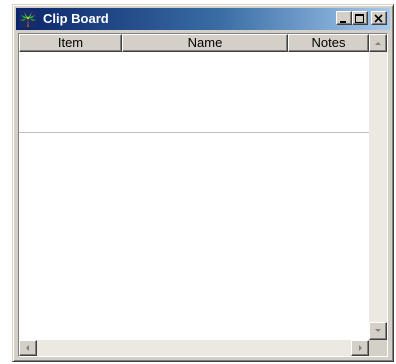 This screenshot has height=364, width=396. I want to click on column-header-notes: Notes, so click(328, 43).